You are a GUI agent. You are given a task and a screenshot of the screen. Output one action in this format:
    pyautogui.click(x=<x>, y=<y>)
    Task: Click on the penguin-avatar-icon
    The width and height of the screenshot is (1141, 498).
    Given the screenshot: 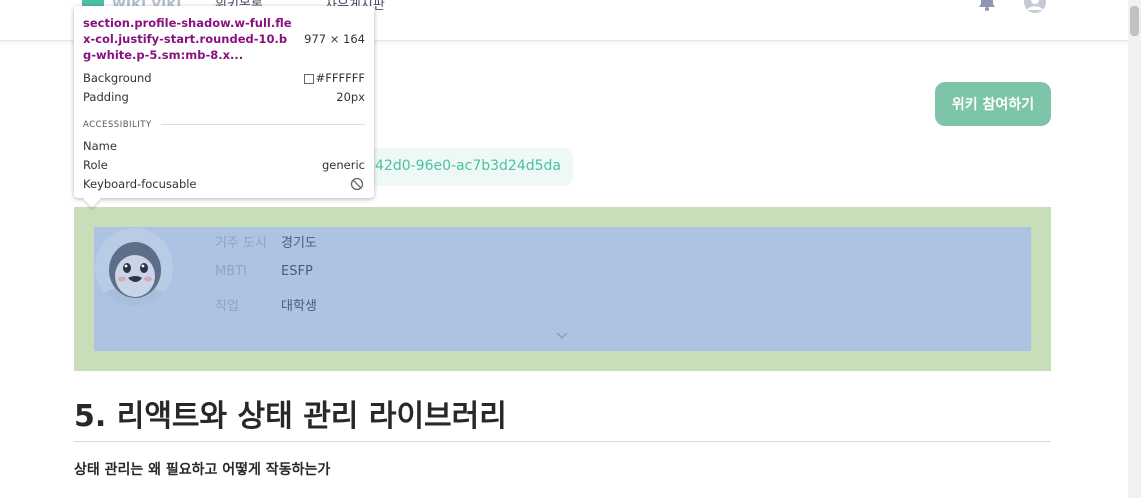 What is the action you would take?
    pyautogui.click(x=134, y=267)
    